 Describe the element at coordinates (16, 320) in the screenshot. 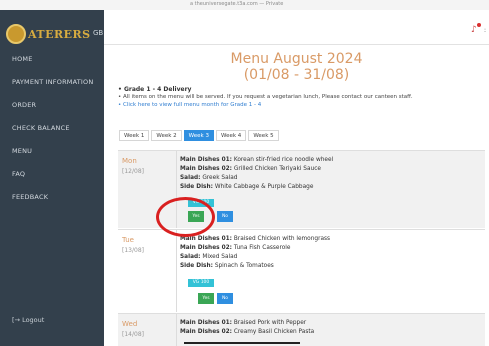

I see `logout-icon: [→` at that location.